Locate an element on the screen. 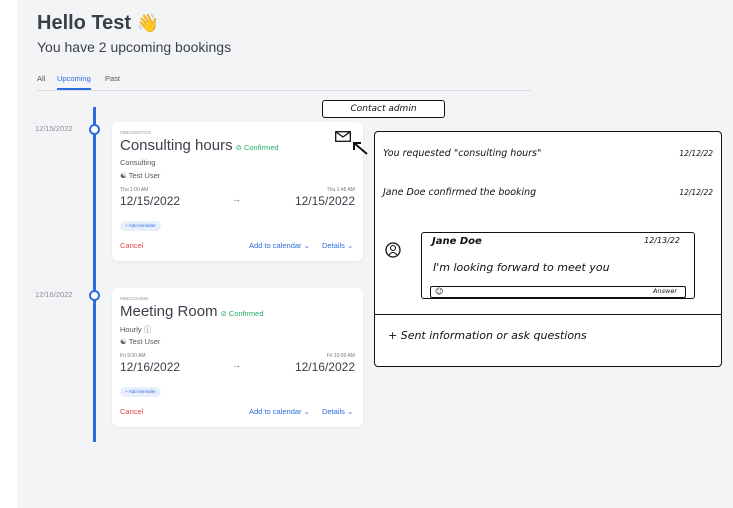  booking-title-text: Meeting Room is located at coordinates (169, 311).